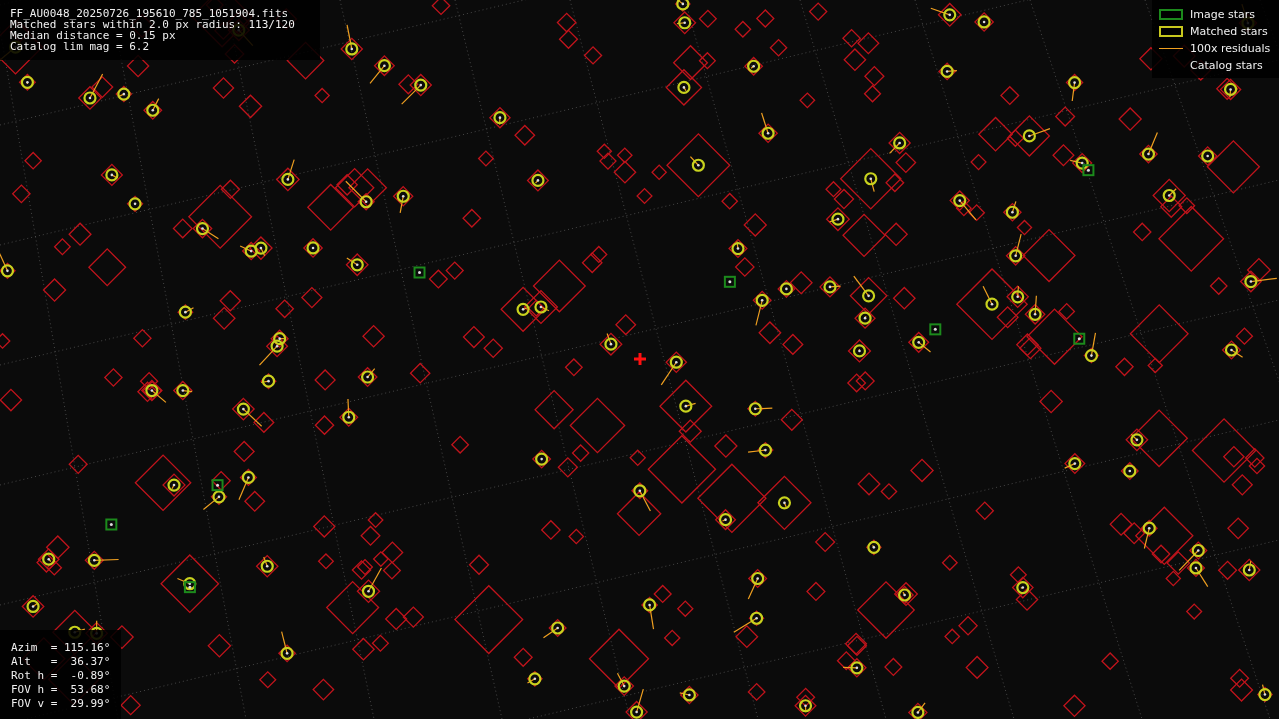 The image size is (1279, 719). What do you see at coordinates (61, 676) in the screenshot?
I see `pointing-text: Rot h = -0.89°` at bounding box center [61, 676].